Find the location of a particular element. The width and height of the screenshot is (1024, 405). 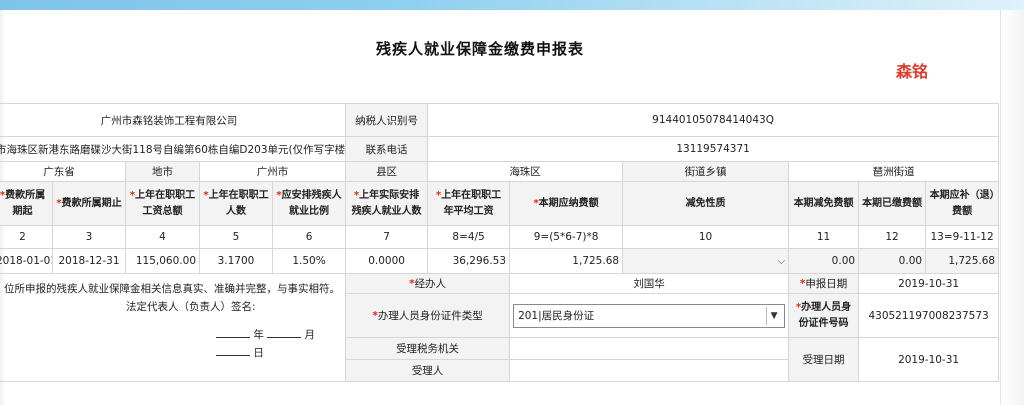

taxpayer-id-value: 91440105078414043Q is located at coordinates (713, 120).